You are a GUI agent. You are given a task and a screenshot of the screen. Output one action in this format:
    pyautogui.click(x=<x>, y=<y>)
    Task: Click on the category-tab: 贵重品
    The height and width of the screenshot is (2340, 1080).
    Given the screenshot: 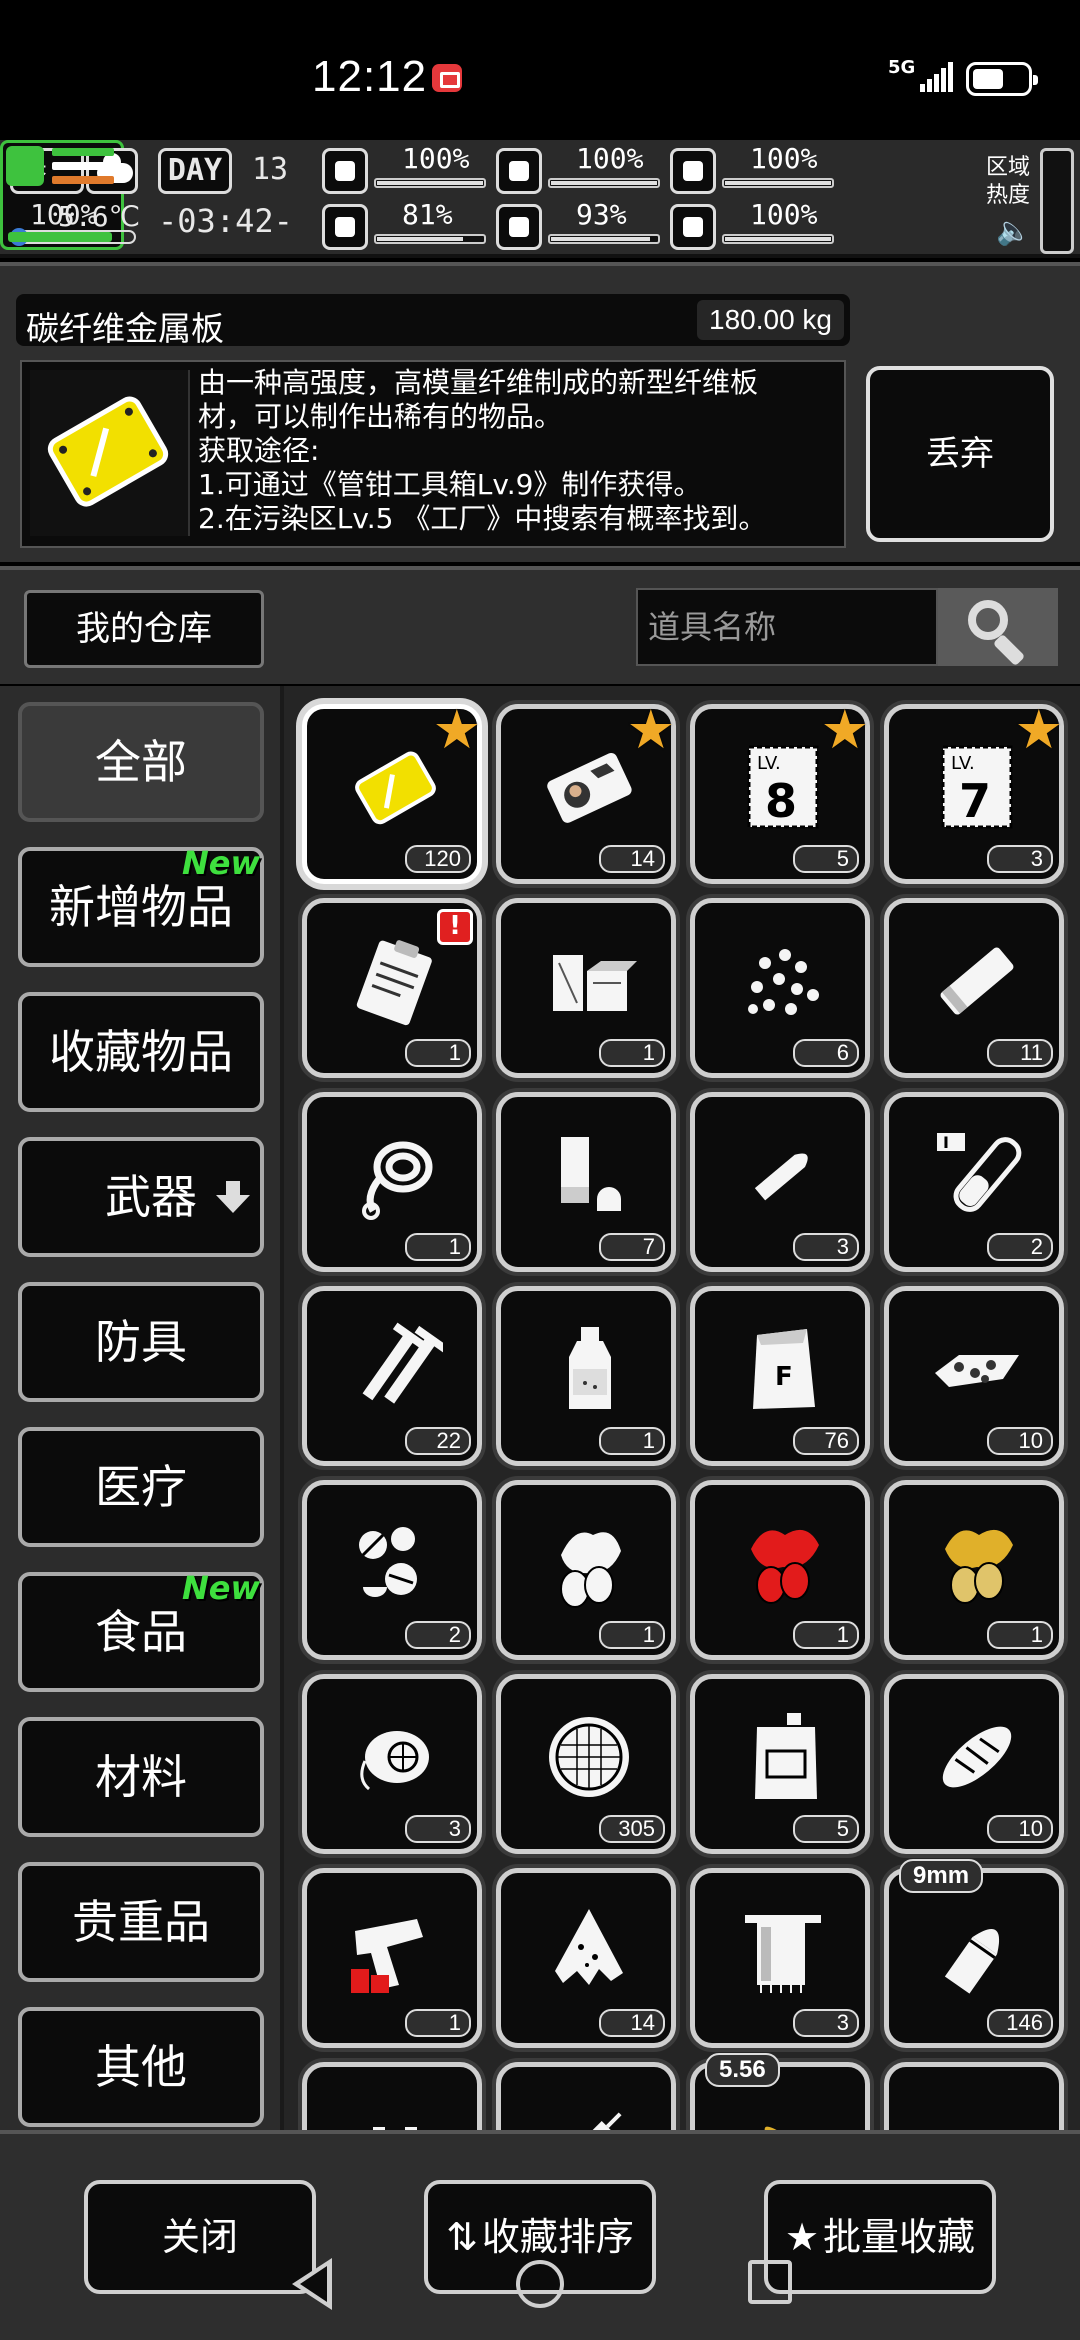 What is the action you would take?
    pyautogui.click(x=141, y=1922)
    